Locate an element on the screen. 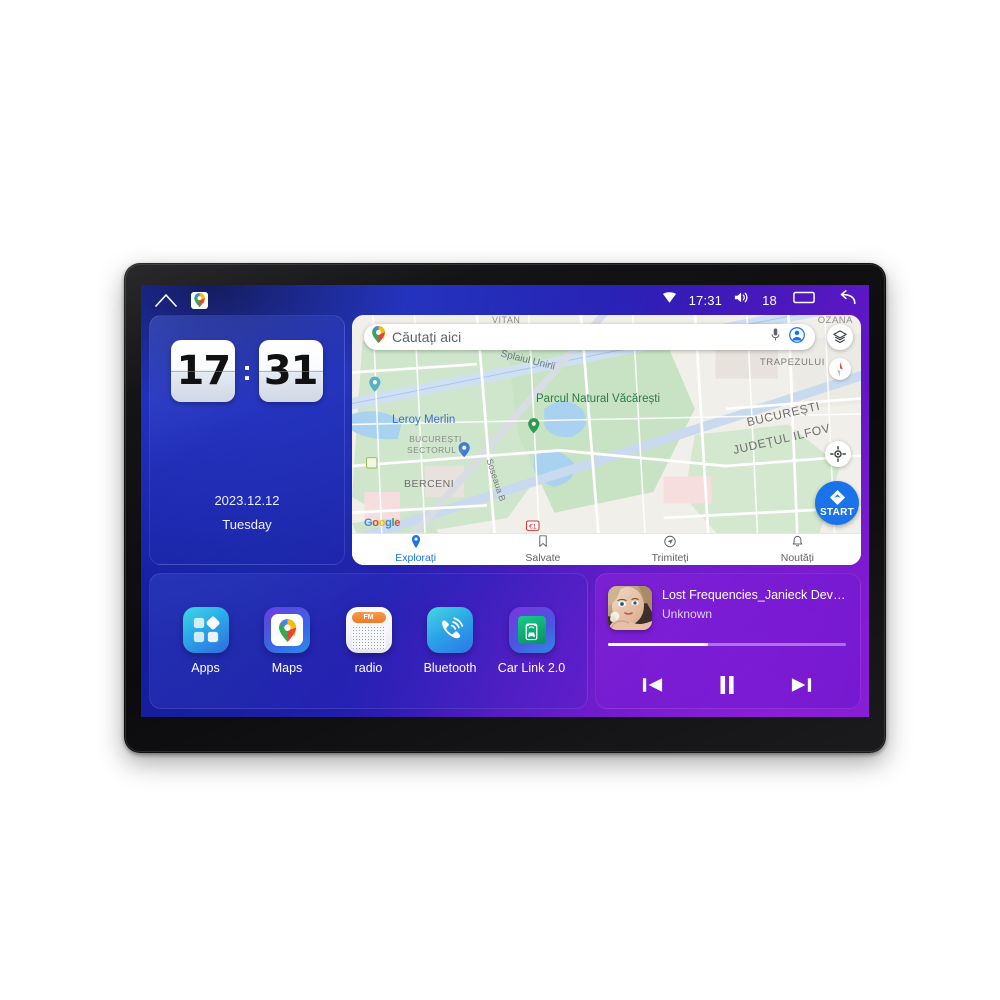  pause-icon is located at coordinates (727, 685).